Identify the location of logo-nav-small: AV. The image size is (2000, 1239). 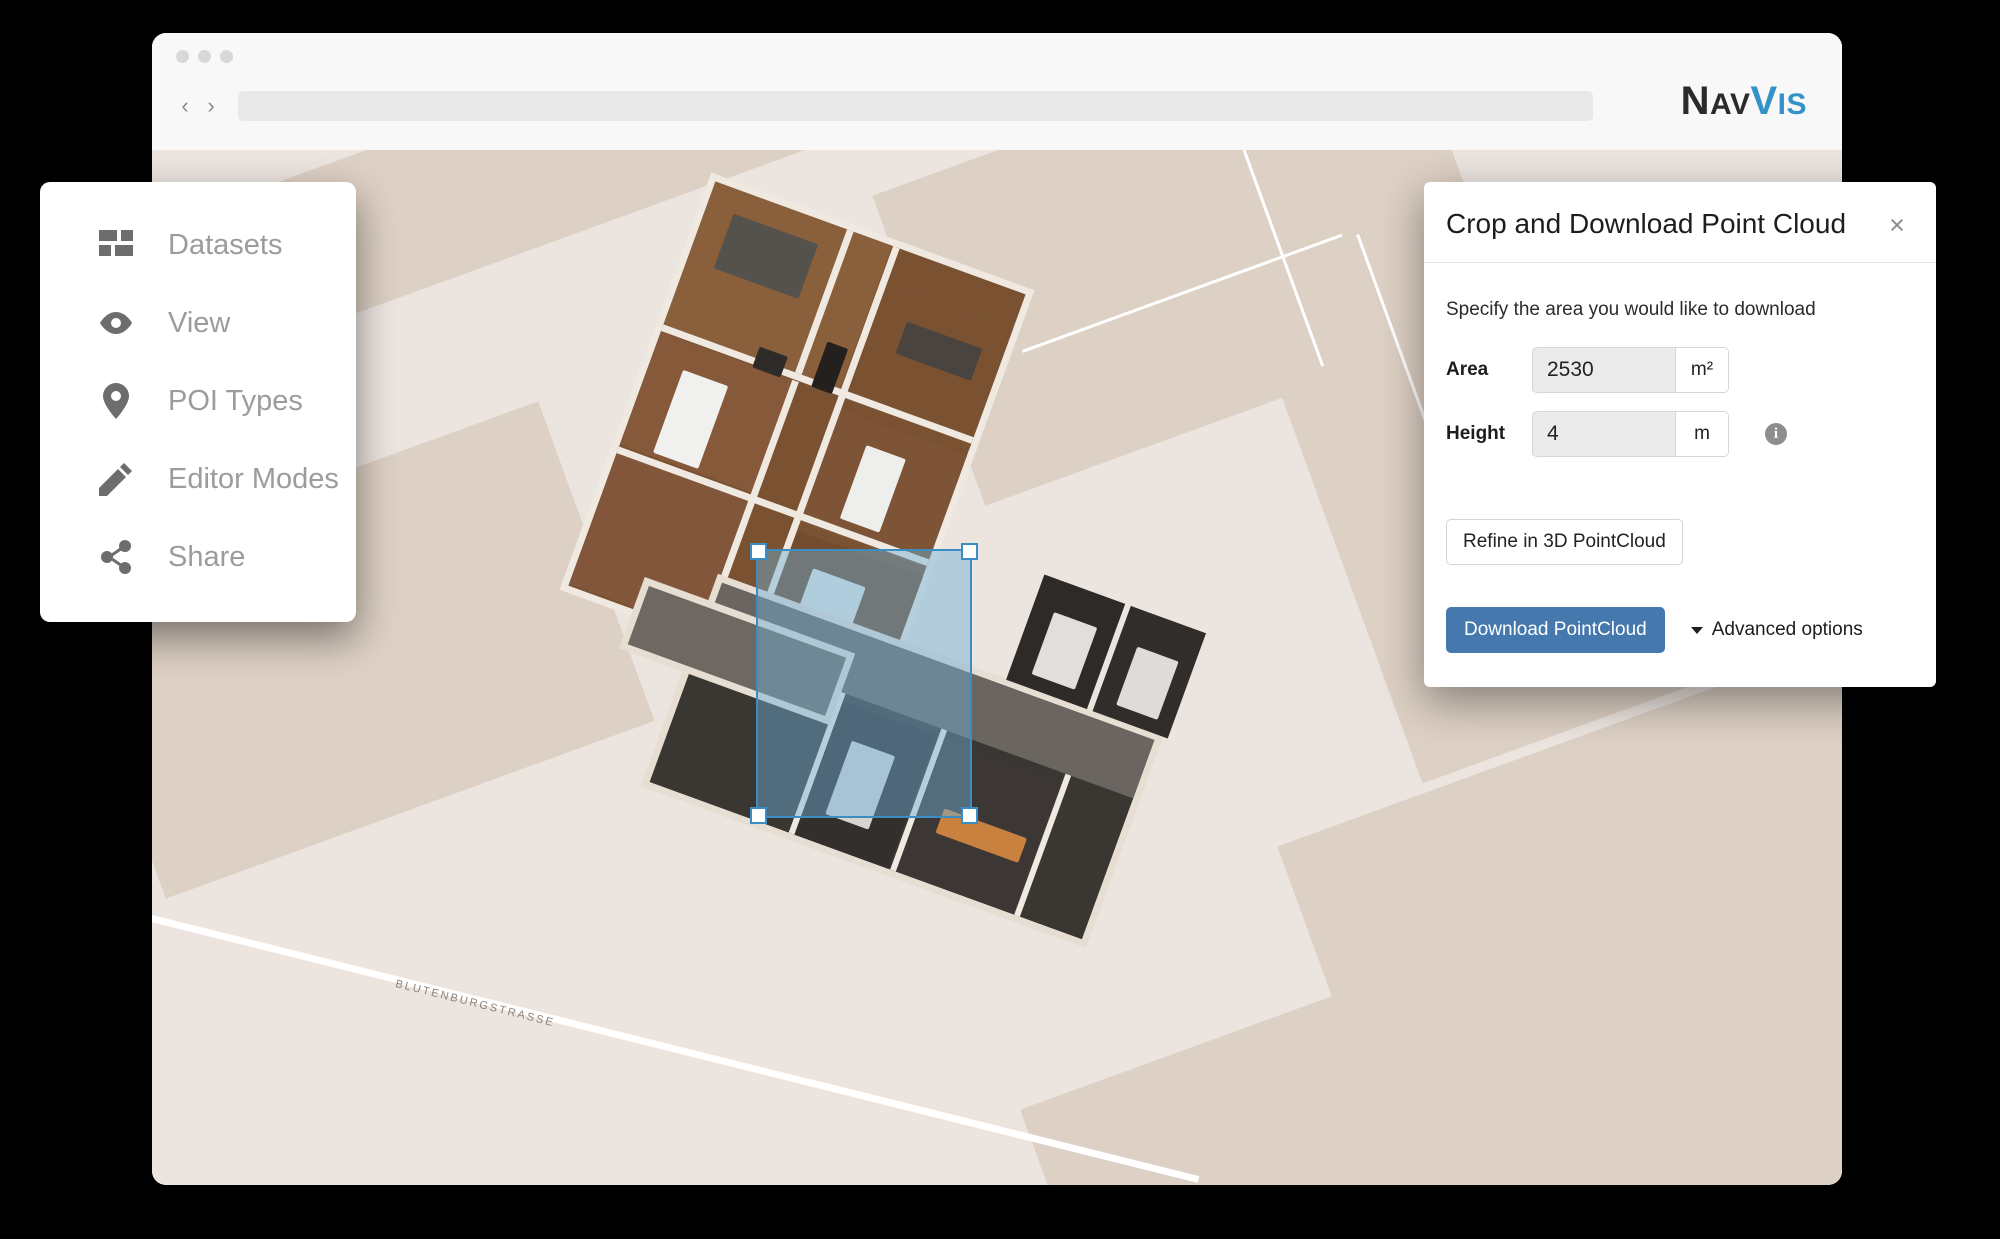
(1730, 104).